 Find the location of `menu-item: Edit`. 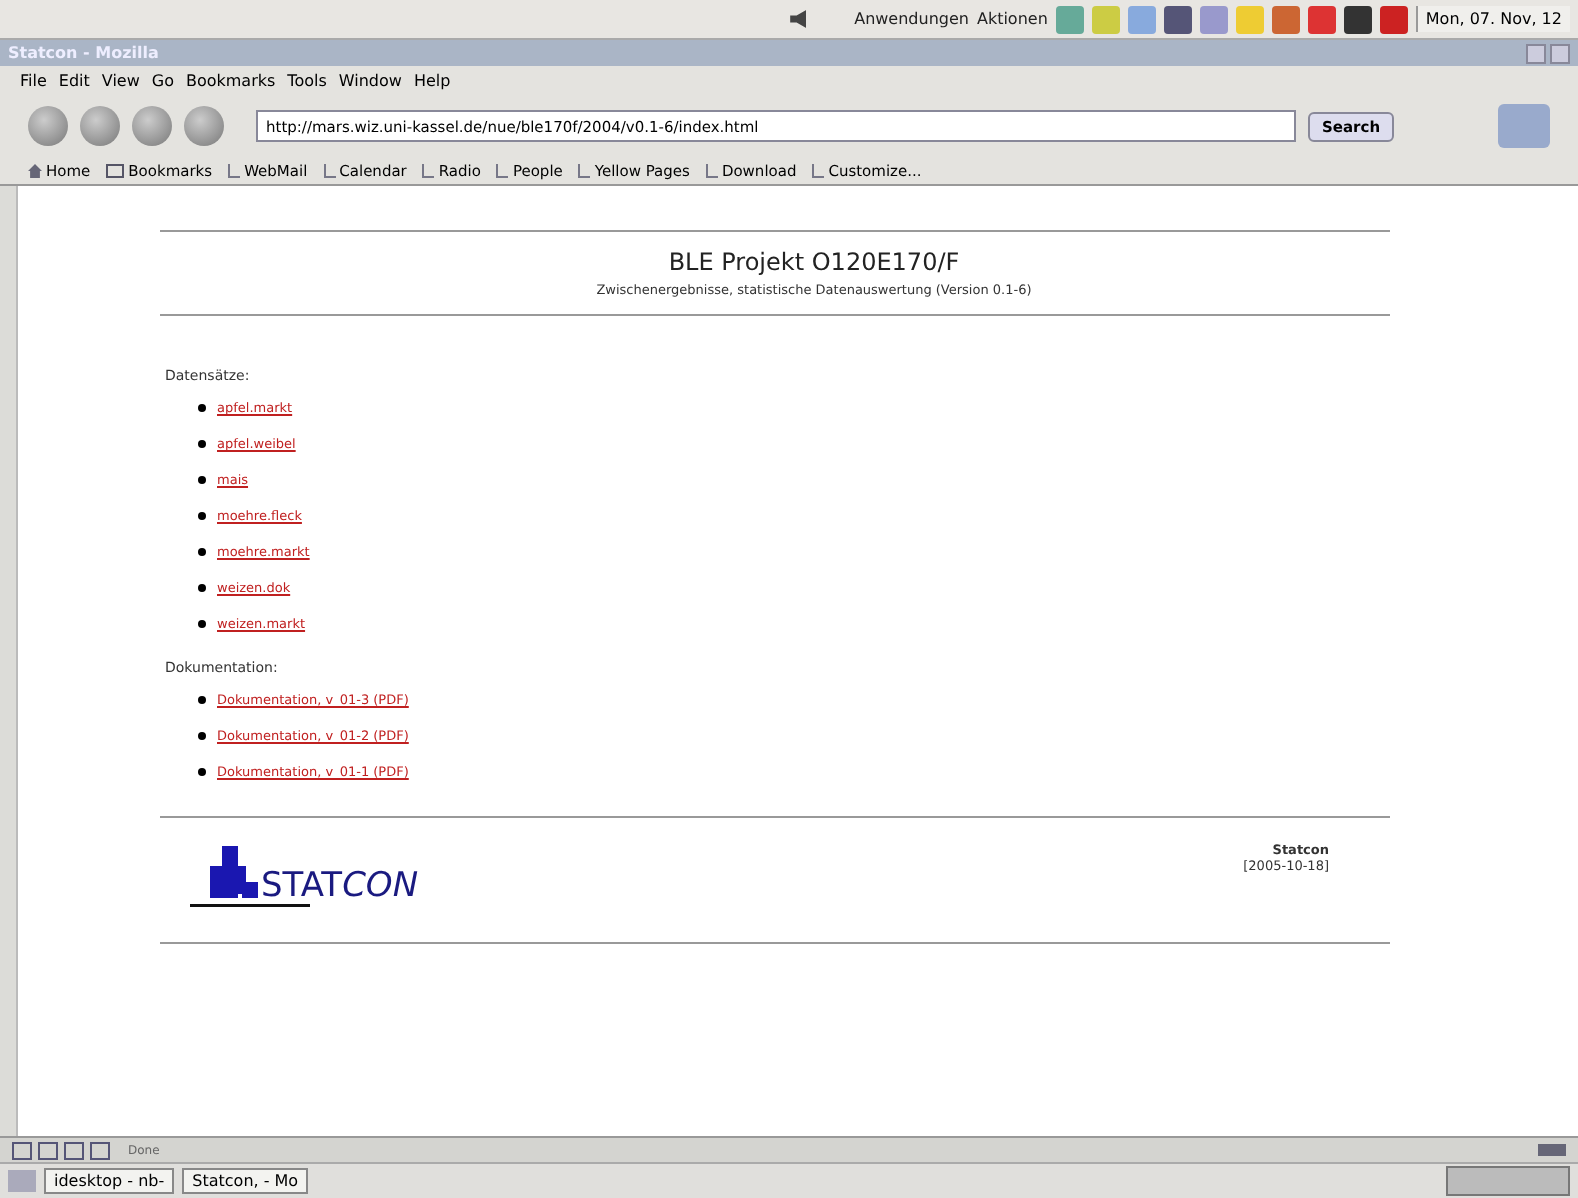

menu-item: Edit is located at coordinates (74, 80).